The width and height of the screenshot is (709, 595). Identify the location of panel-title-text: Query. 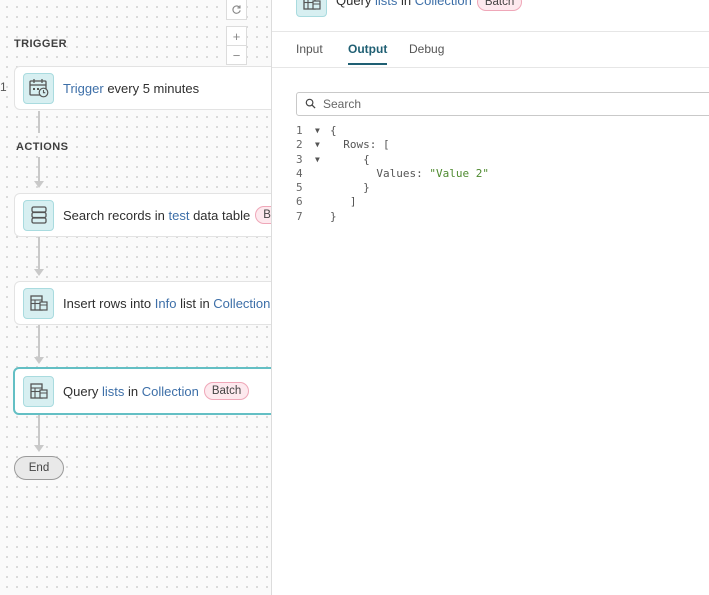
(356, 4).